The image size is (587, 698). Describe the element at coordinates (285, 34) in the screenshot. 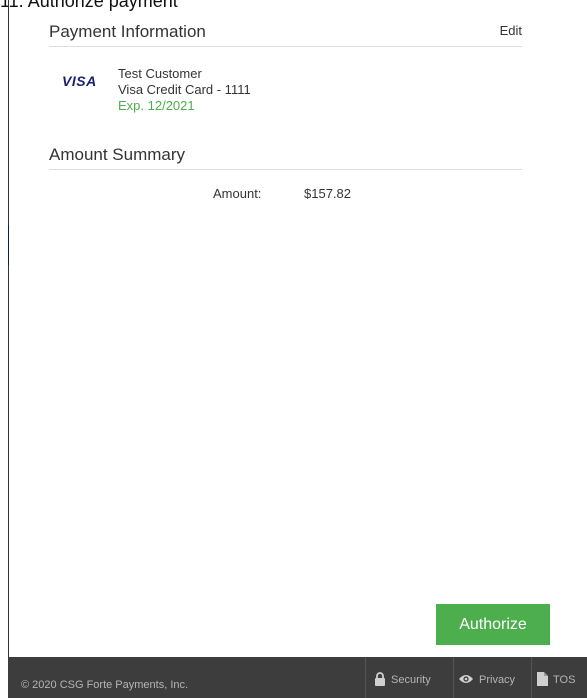

I see `payment-info-header: Payment Information Edit` at that location.